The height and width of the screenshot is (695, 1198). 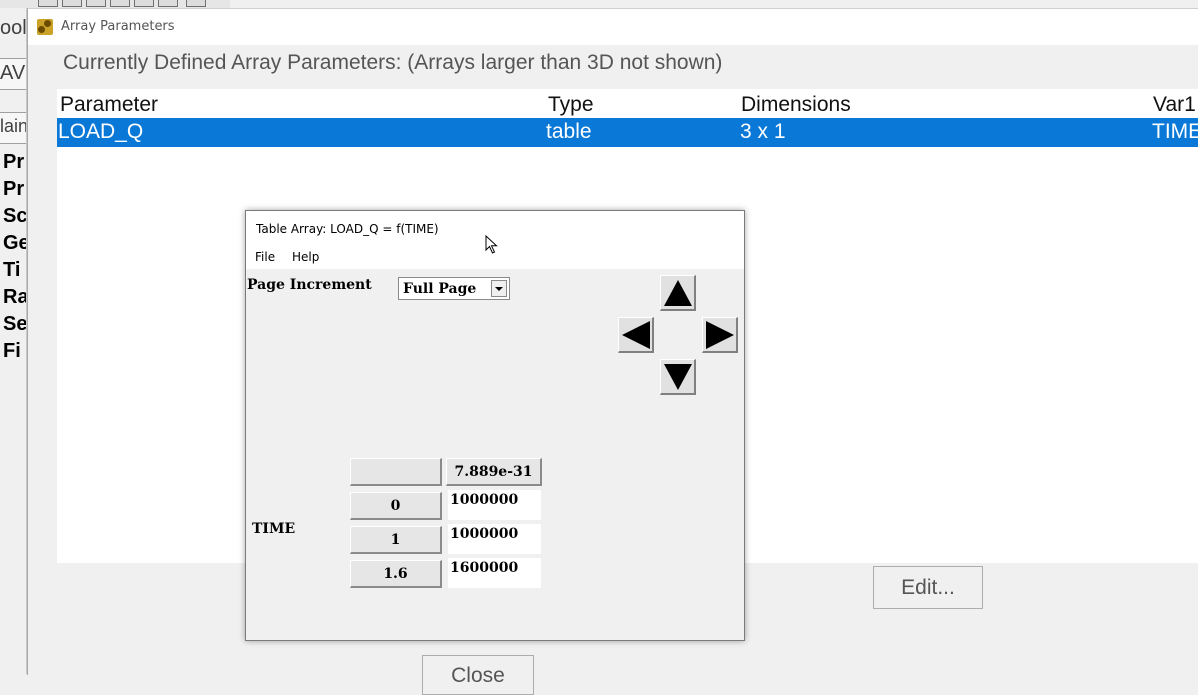 What do you see at coordinates (14, 216) in the screenshot?
I see `background-menu-item: Sc` at bounding box center [14, 216].